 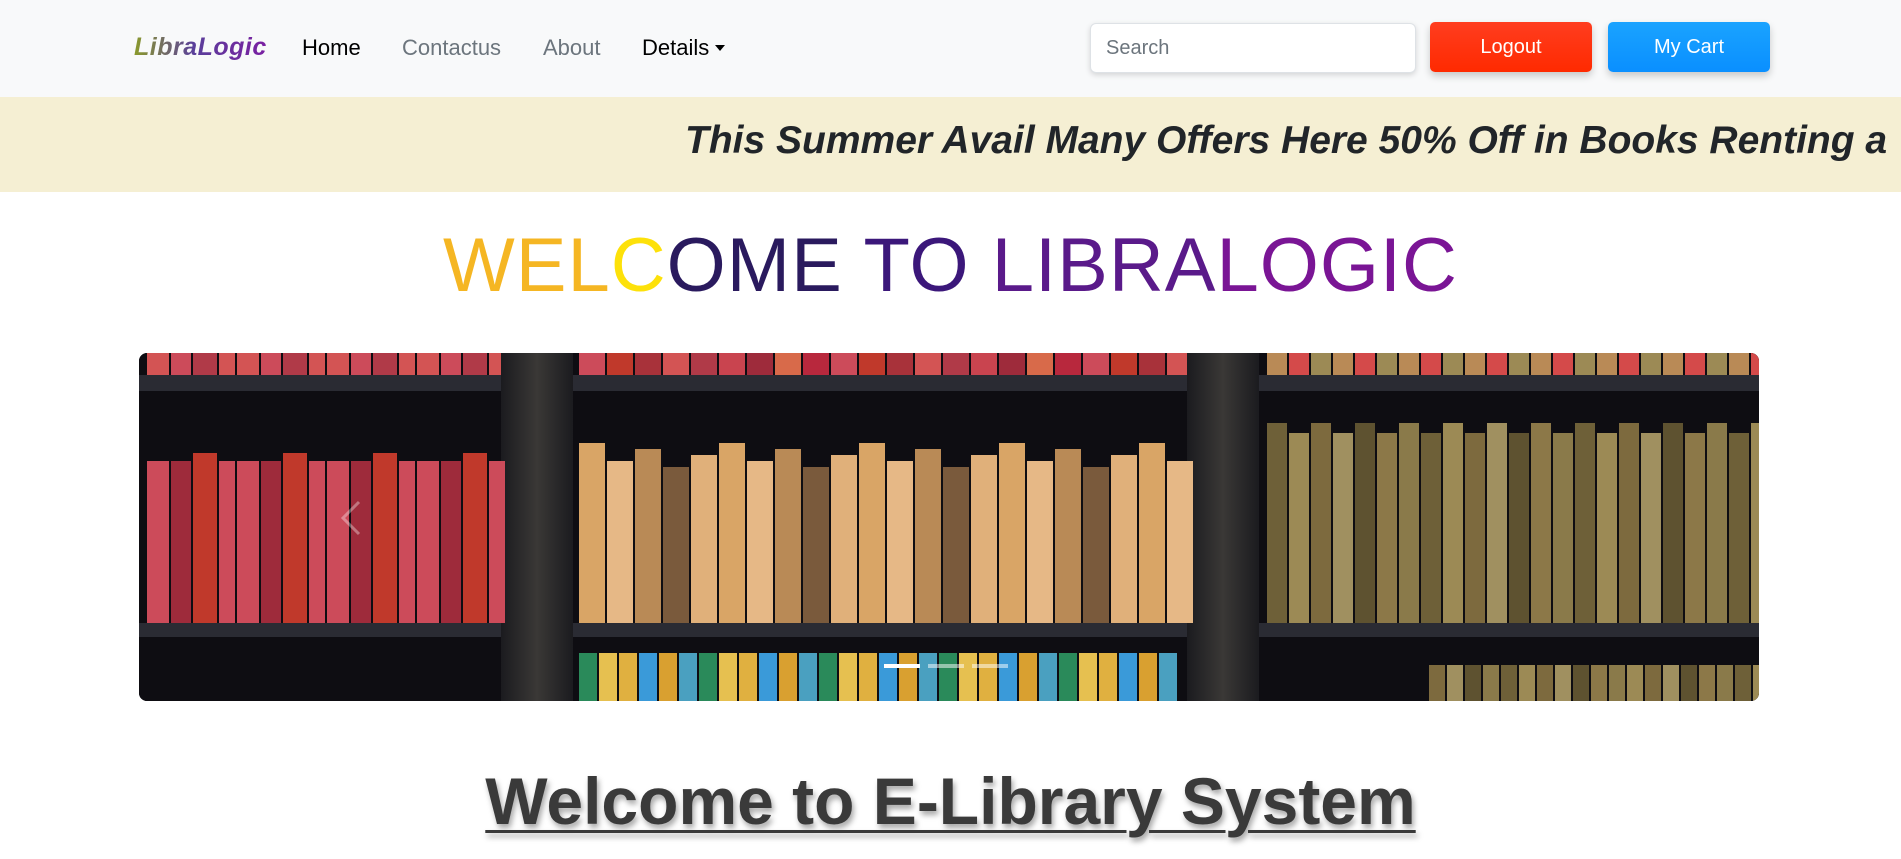 What do you see at coordinates (1689, 47) in the screenshot?
I see `my-cart-button: My Cart` at bounding box center [1689, 47].